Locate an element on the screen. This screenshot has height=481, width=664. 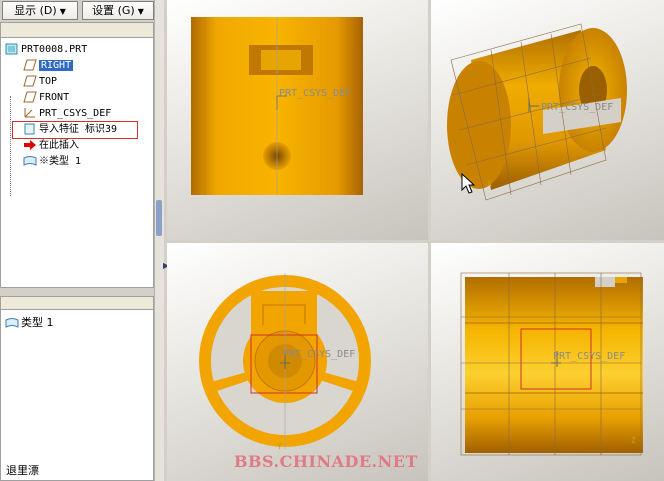
settings-menu-button: 设置 (G) ▼ is located at coordinates (118, 10).